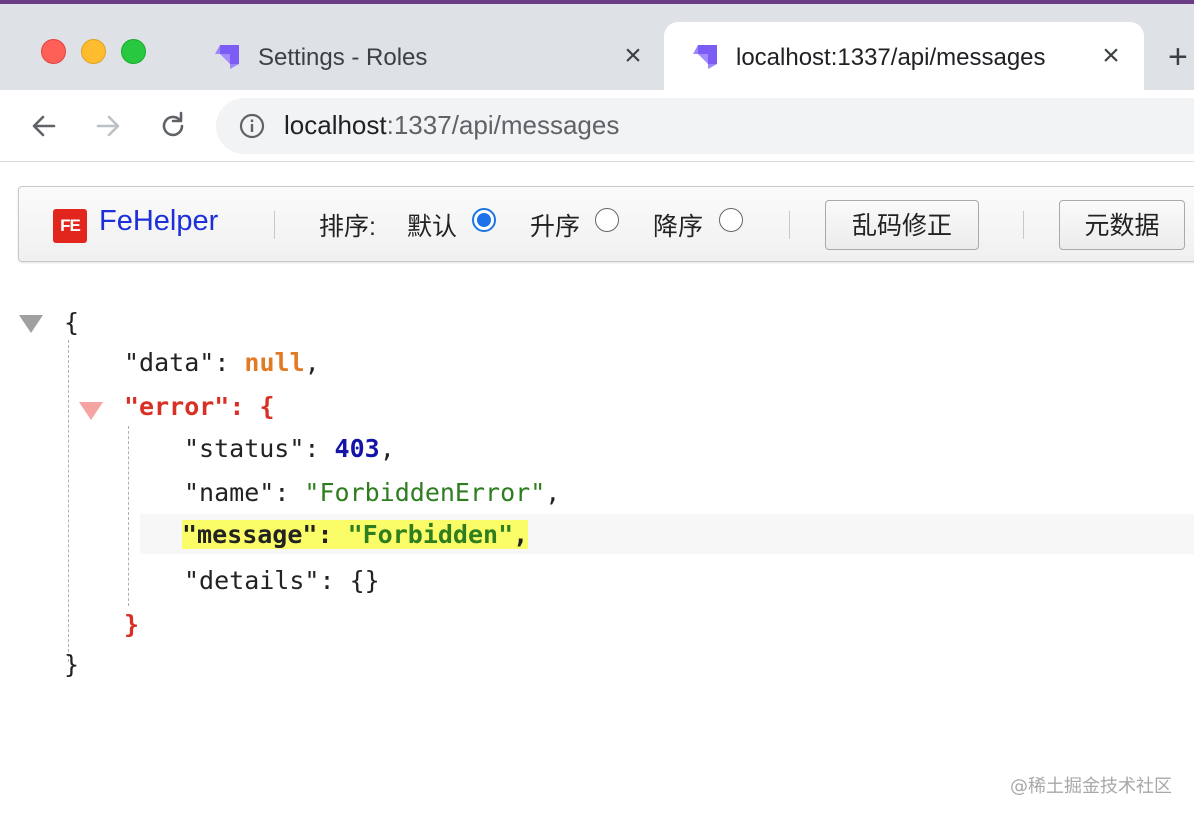 The height and width of the screenshot is (816, 1194). Describe the element at coordinates (1091, 786) in the screenshot. I see `watermark: @稀土掘金技术社区` at that location.